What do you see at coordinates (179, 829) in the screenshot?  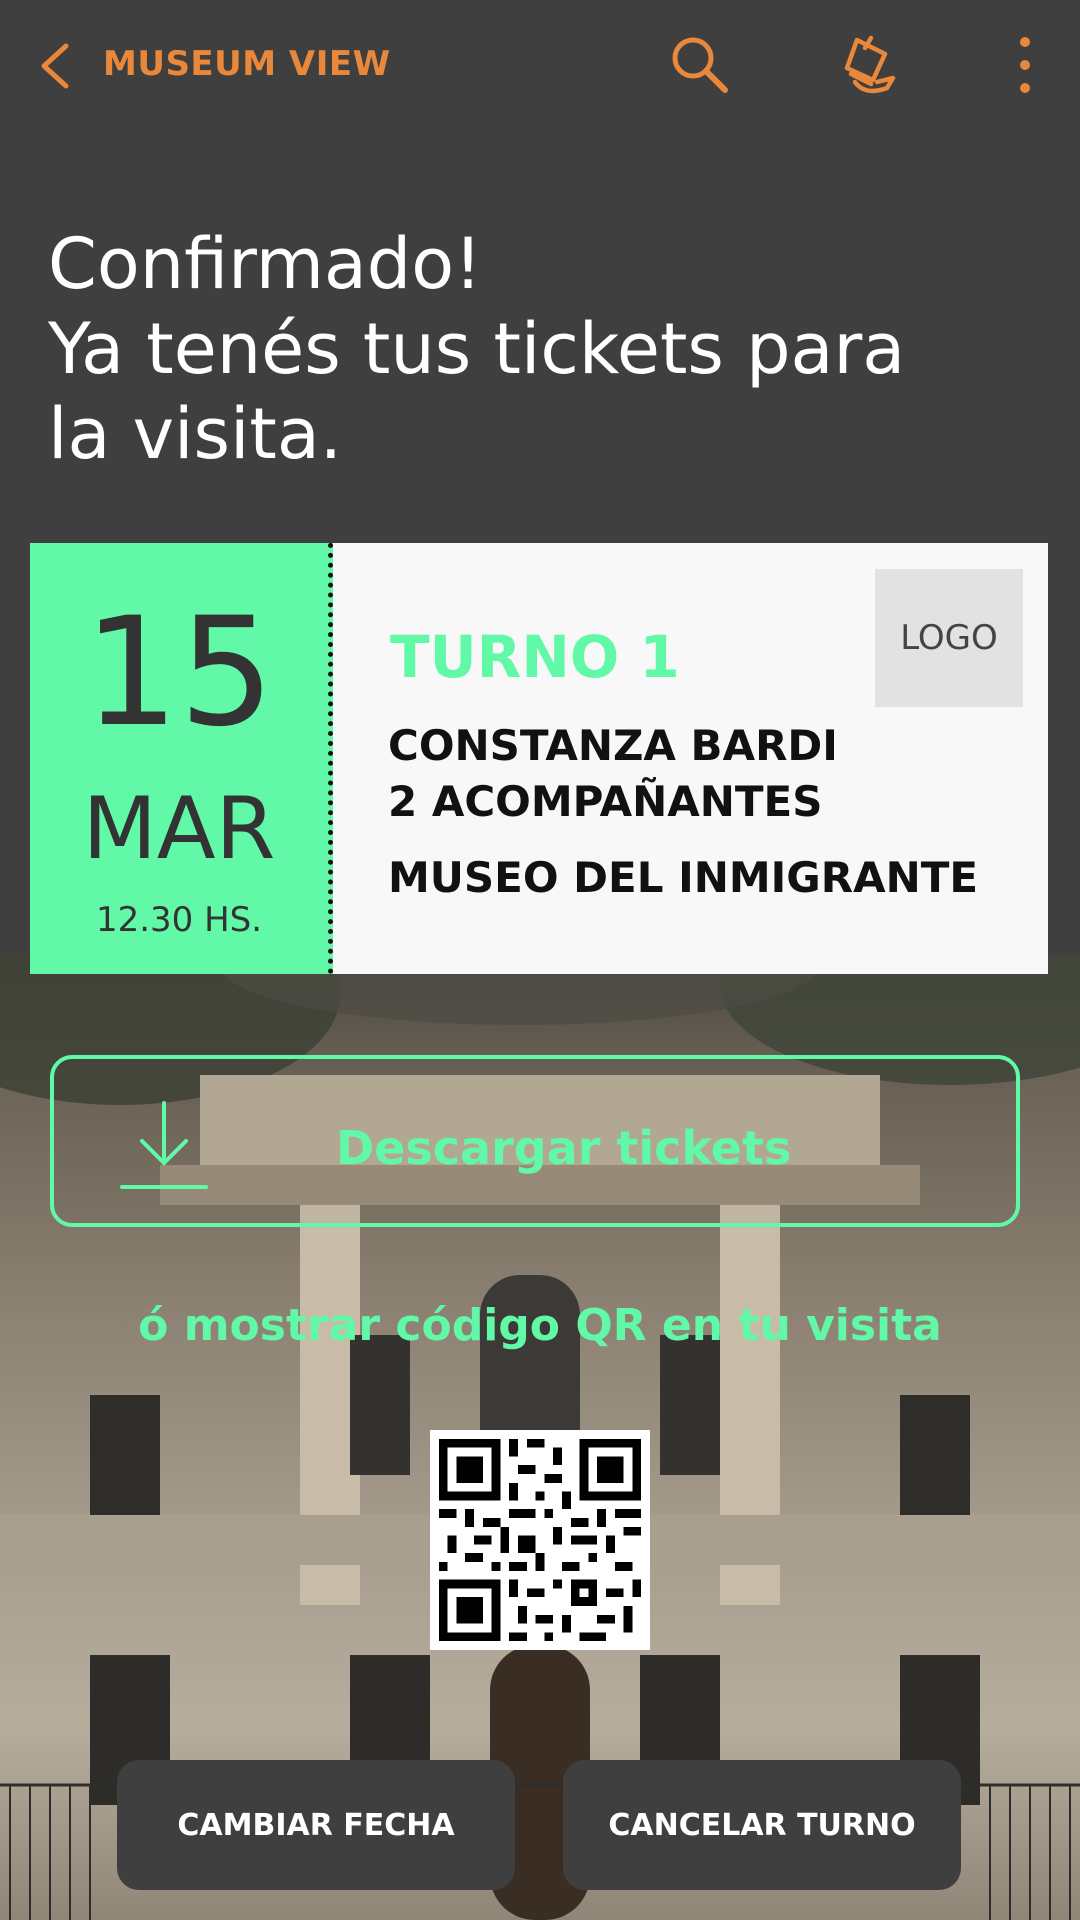 I see `ticket-month: MAR` at bounding box center [179, 829].